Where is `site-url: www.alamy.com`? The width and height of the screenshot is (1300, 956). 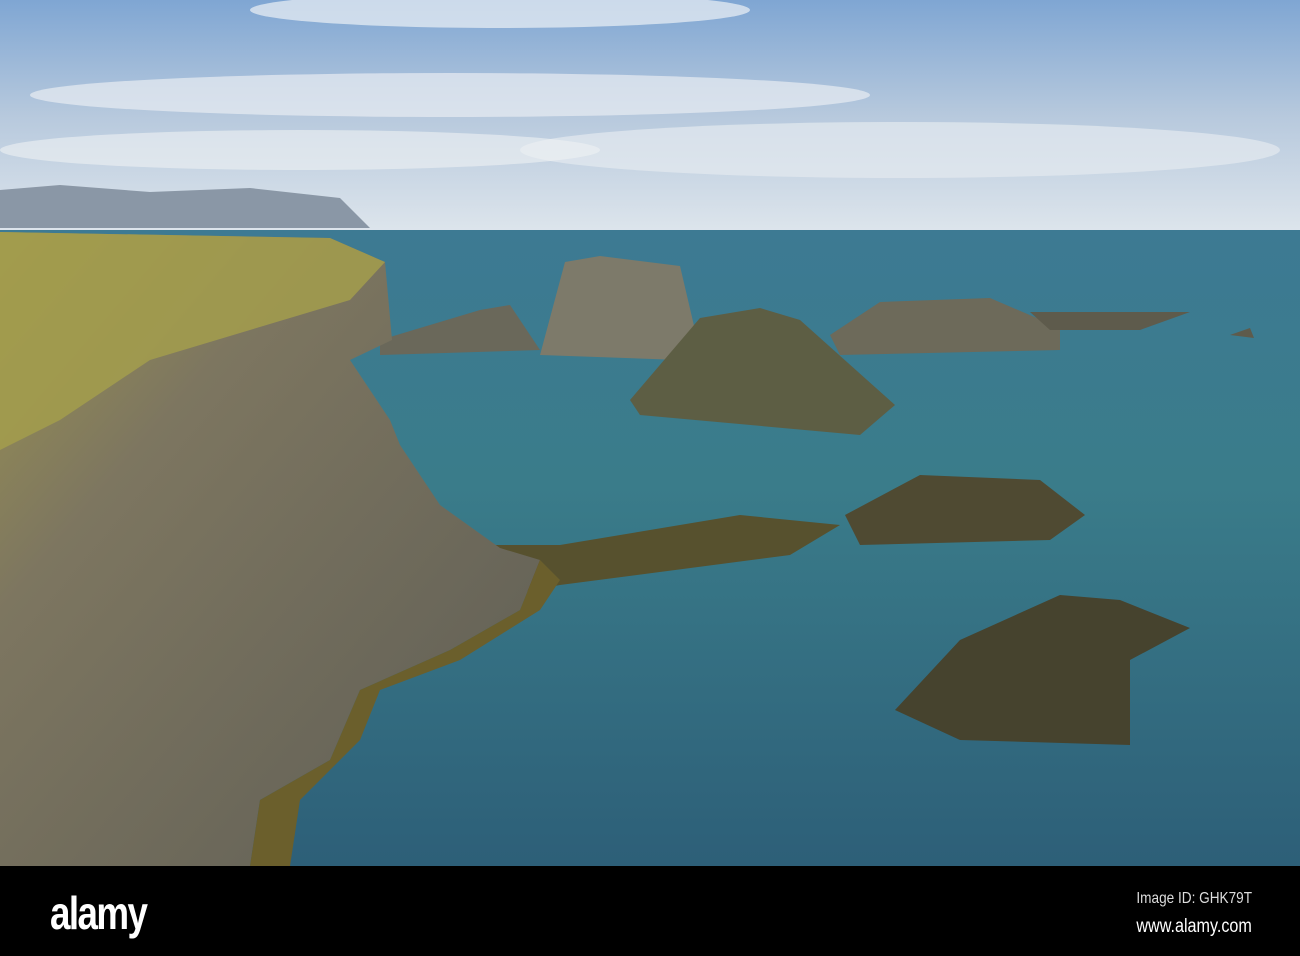
site-url: www.alamy.com is located at coordinates (1194, 927).